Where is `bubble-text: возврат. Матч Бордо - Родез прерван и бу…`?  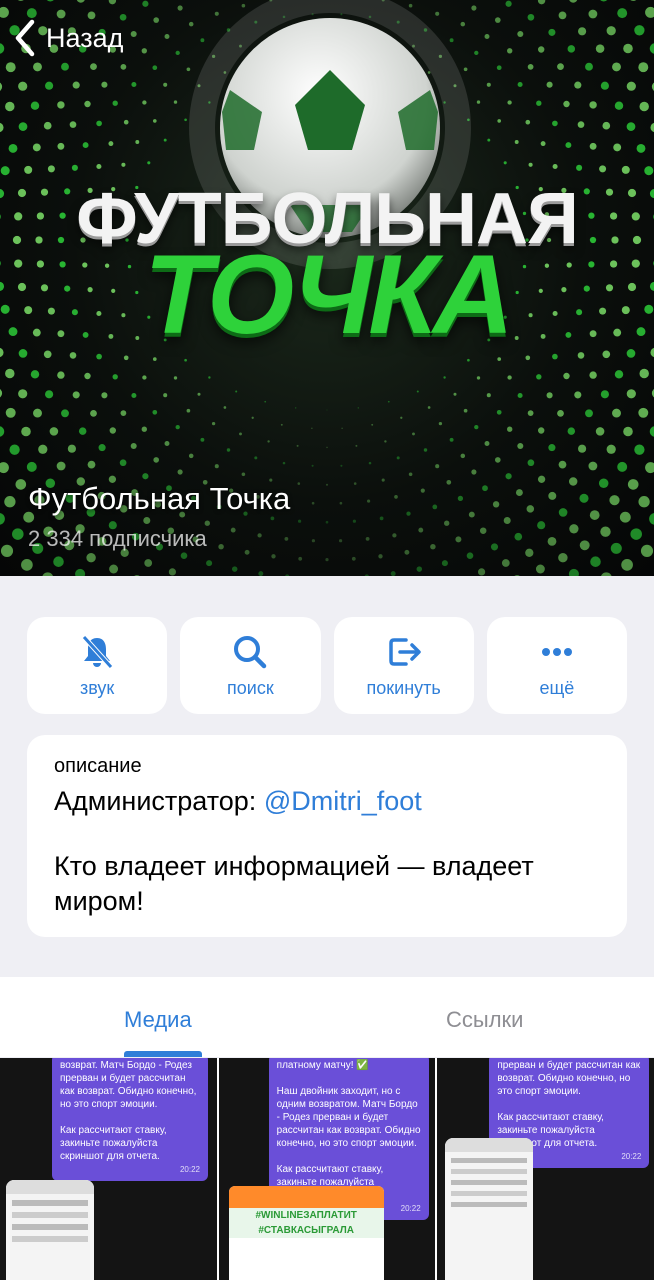 bubble-text: возврат. Матч Бордо - Родез прерван и бу… is located at coordinates (128, 1111).